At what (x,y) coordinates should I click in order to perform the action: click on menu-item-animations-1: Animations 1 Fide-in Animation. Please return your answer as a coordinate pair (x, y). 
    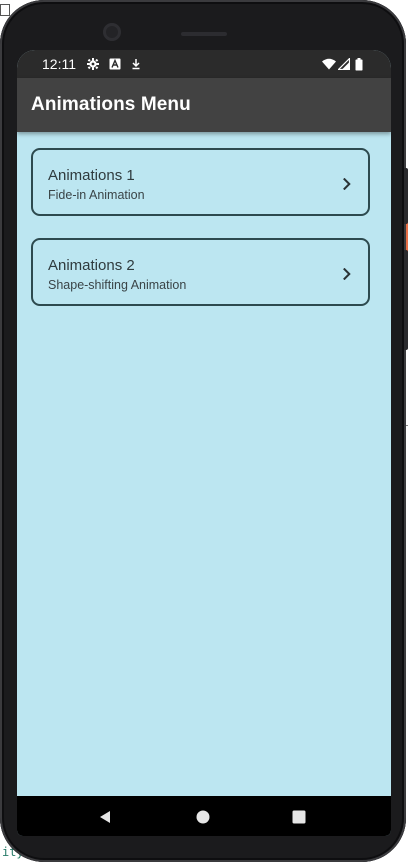
    Looking at the image, I should click on (200, 182).